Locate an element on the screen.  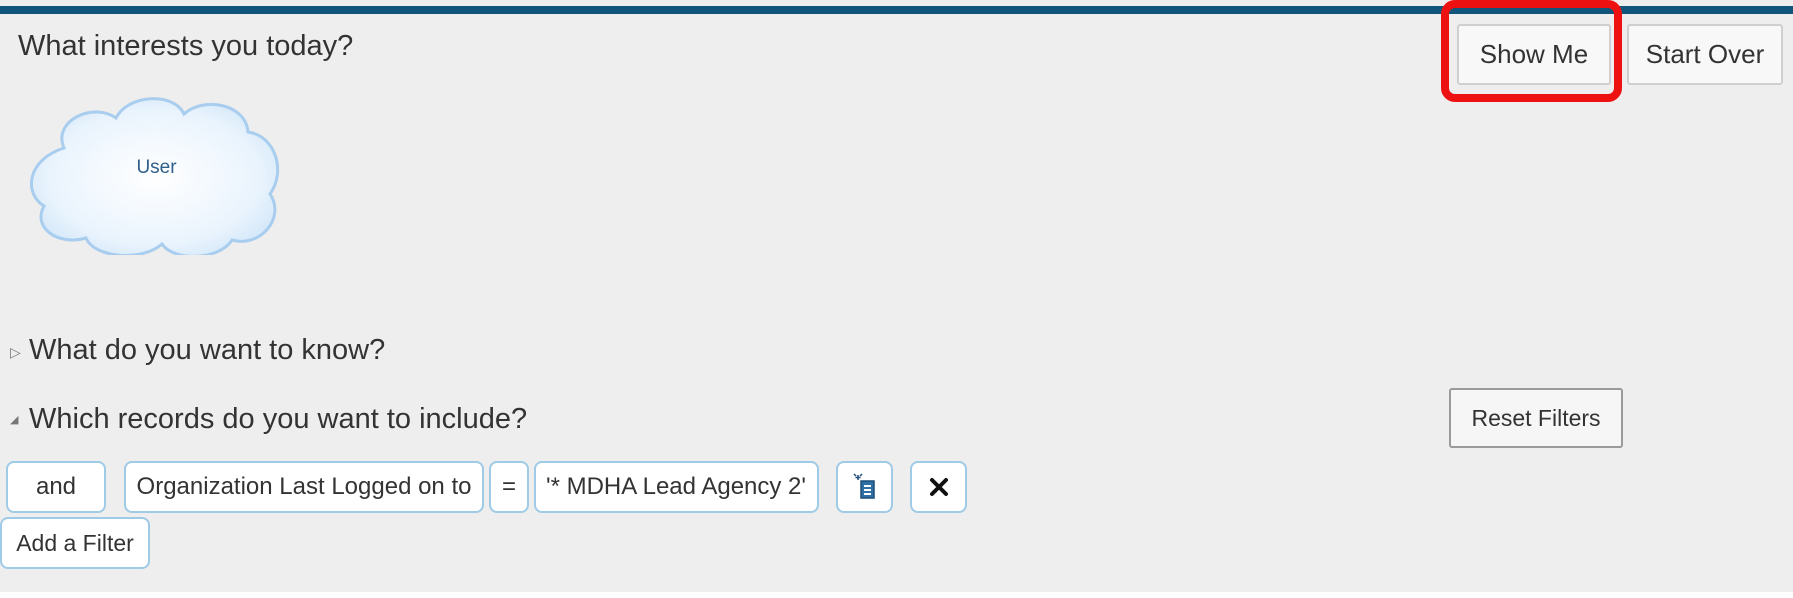
top-accent-bar is located at coordinates (896, 10).